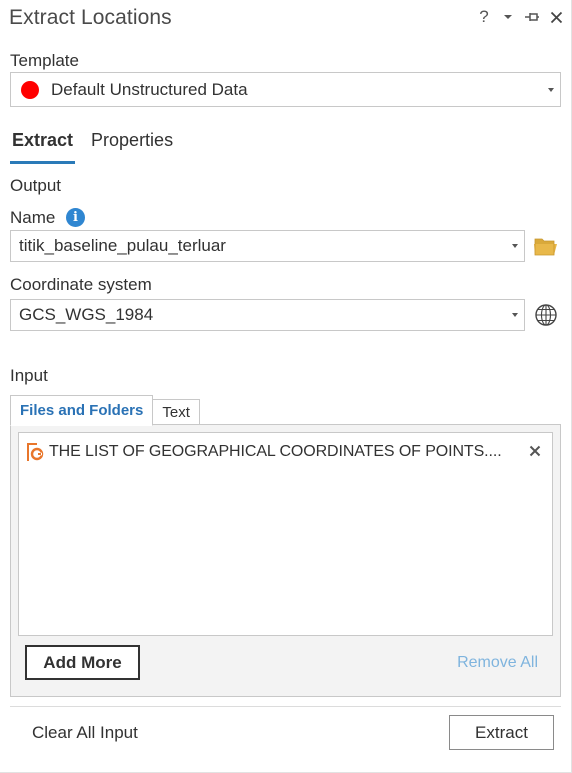  What do you see at coordinates (82, 662) in the screenshot?
I see `add-more-button: Add More` at bounding box center [82, 662].